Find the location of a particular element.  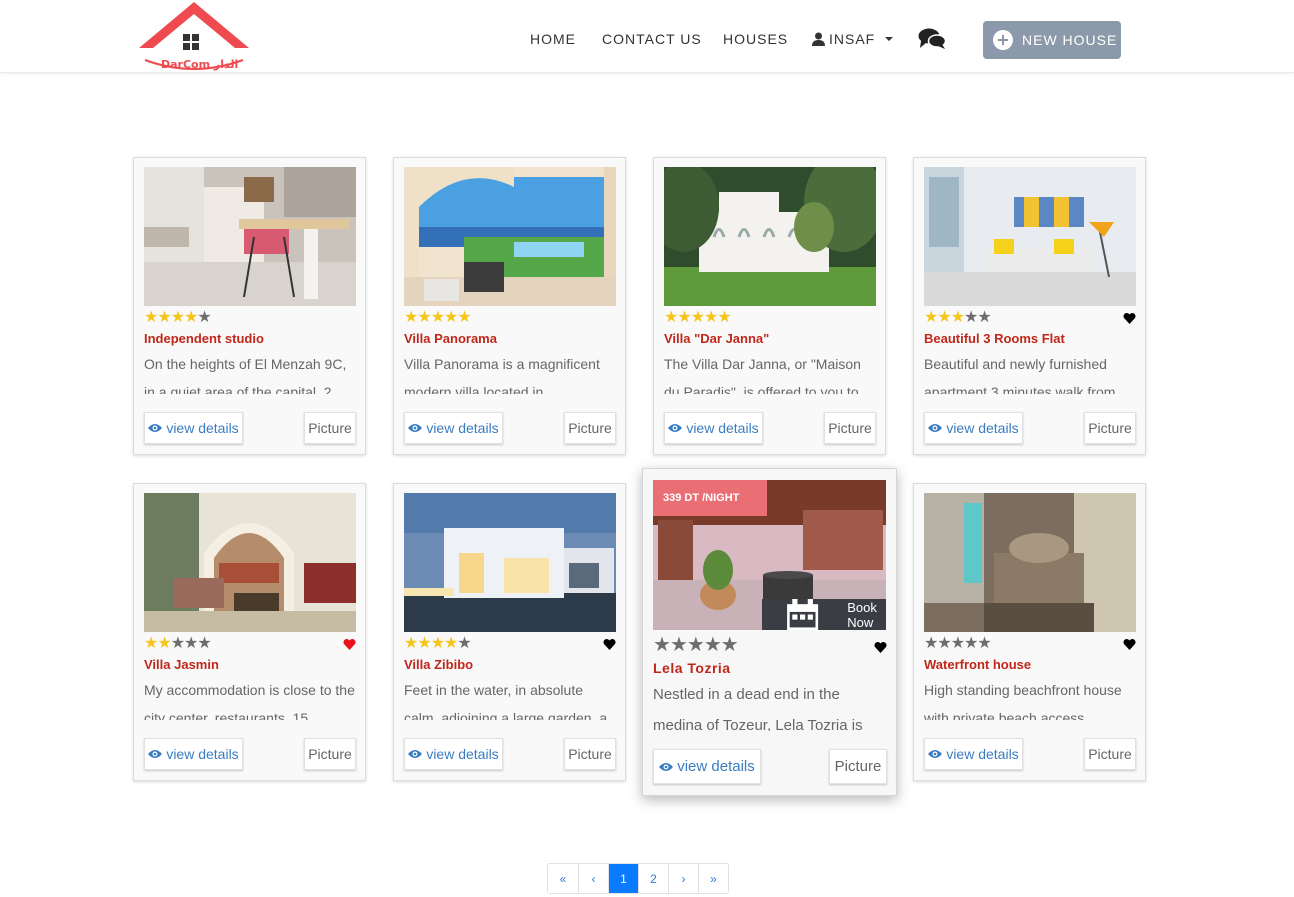

page-next: › is located at coordinates (683, 878).